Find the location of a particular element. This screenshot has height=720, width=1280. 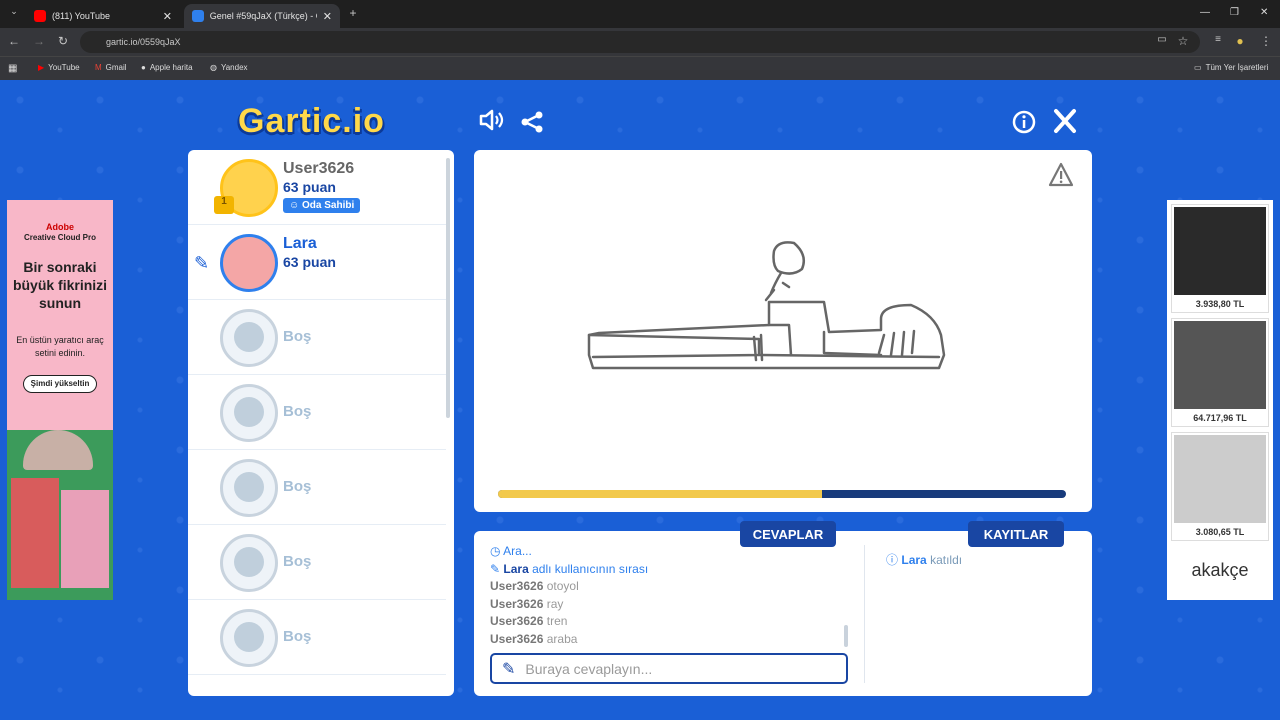

product-price: 3.080,65 TL is located at coordinates (1220, 532).